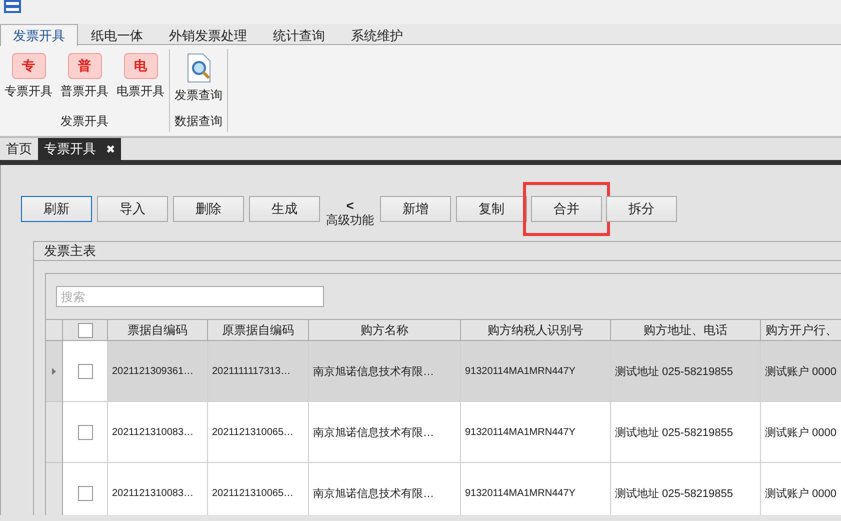 The height and width of the screenshot is (521, 841). I want to click on group-title: 数据查询, so click(198, 121).